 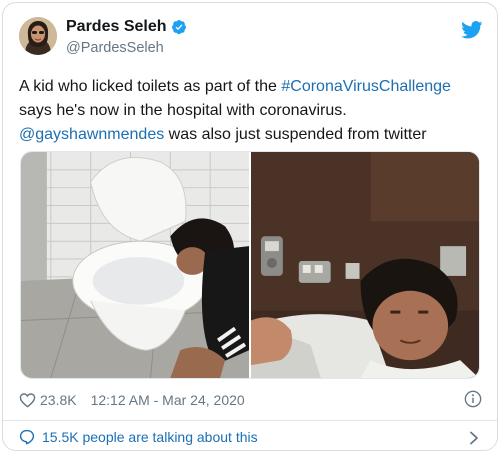 I want to click on like-button: 23.8K, so click(x=48, y=400).